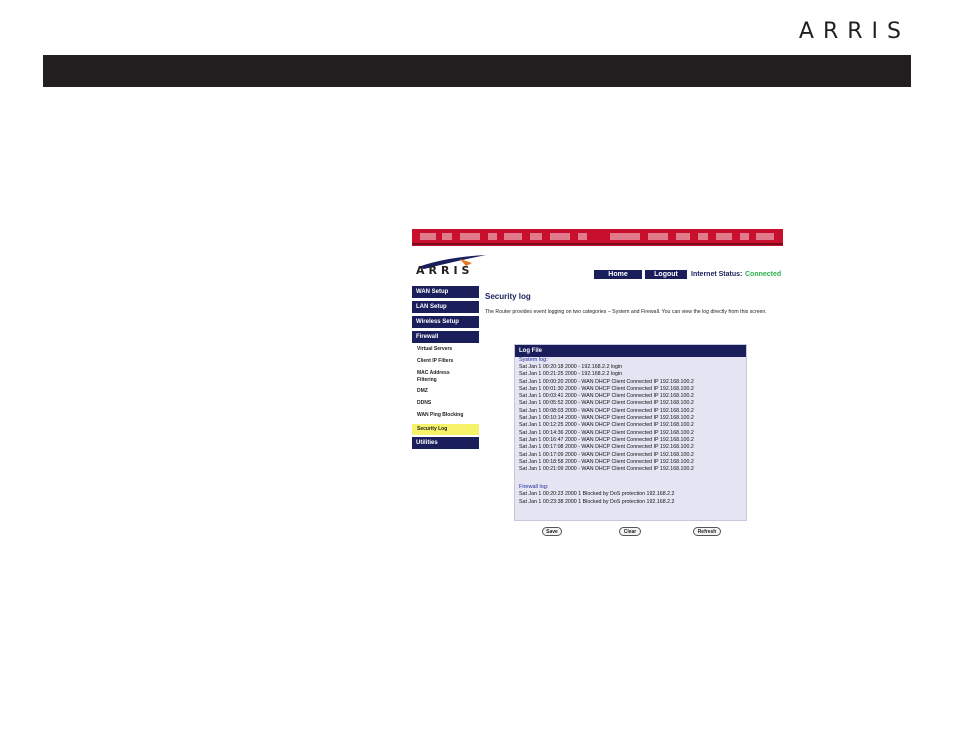 Image resolution: width=954 pixels, height=737 pixels. What do you see at coordinates (445, 292) in the screenshot?
I see `sidebar-item-wan-setup: WAN Setup` at bounding box center [445, 292].